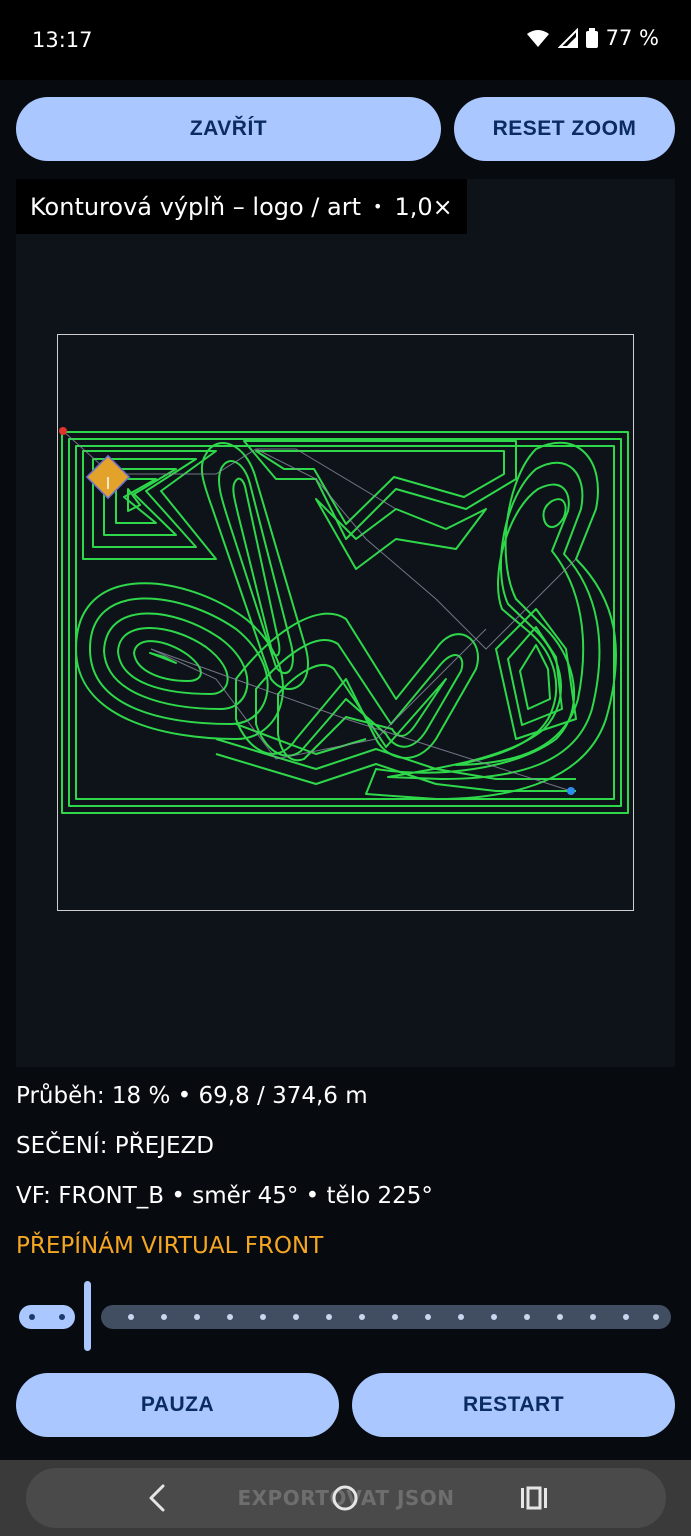 The height and width of the screenshot is (1536, 691). What do you see at coordinates (513, 1405) in the screenshot?
I see `restart-button: RESTART` at bounding box center [513, 1405].